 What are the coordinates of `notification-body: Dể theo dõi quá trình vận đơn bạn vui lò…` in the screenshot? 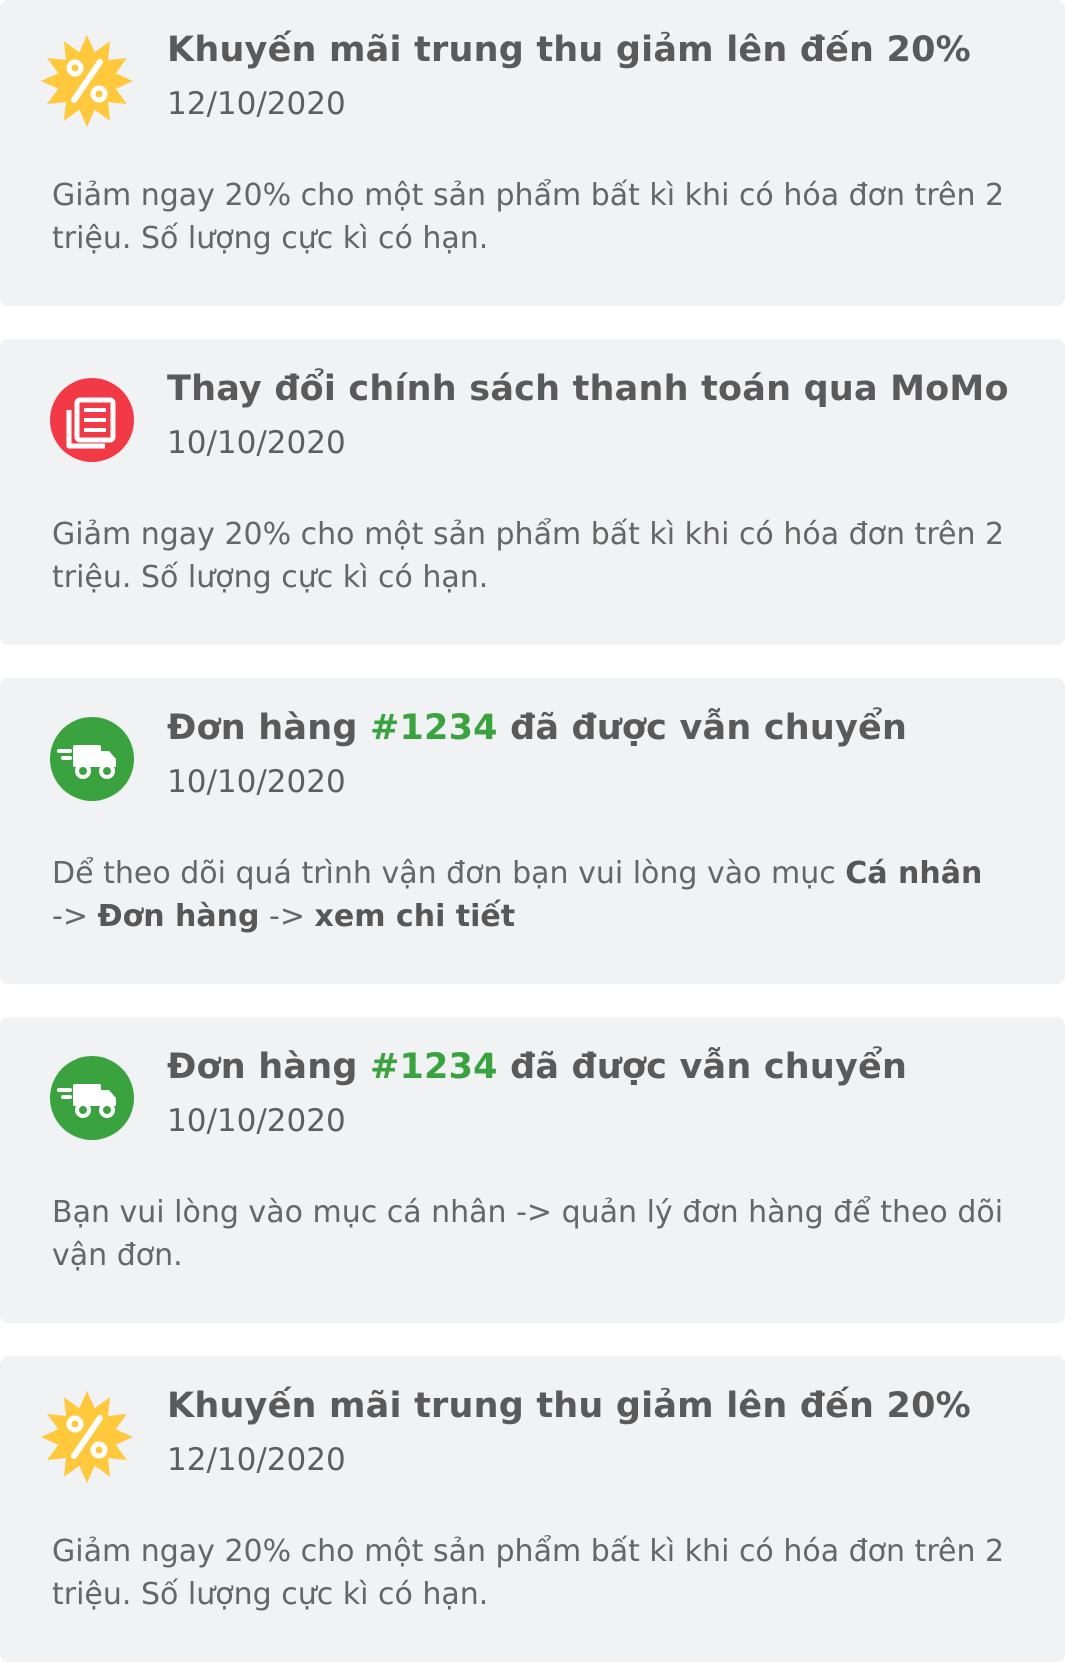 It's located at (542, 895).